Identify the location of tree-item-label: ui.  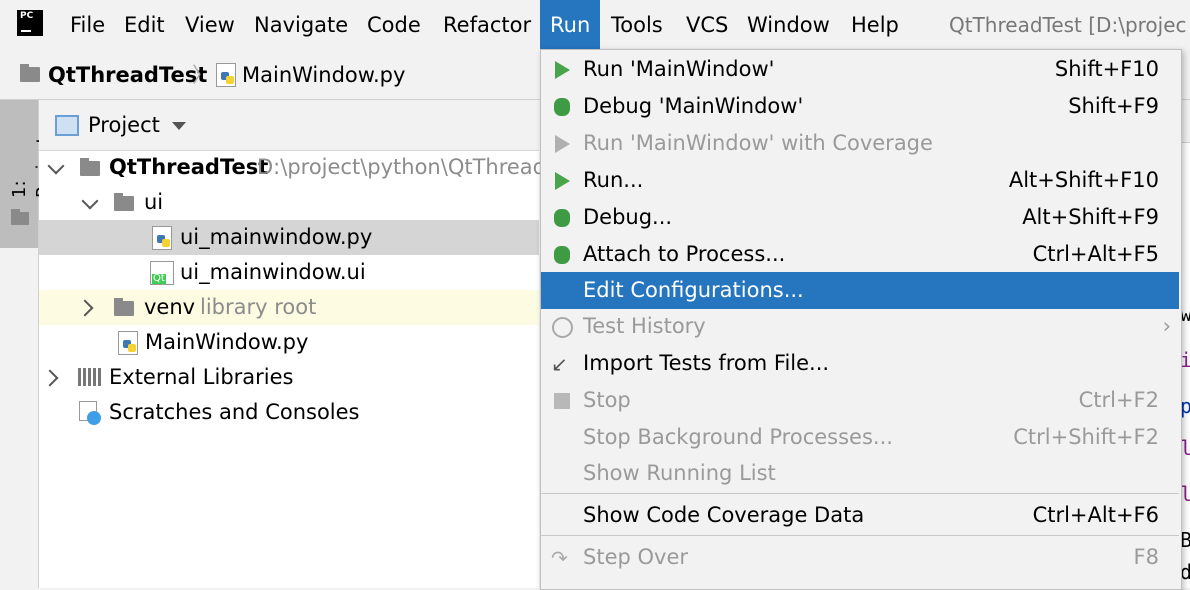
(154, 202).